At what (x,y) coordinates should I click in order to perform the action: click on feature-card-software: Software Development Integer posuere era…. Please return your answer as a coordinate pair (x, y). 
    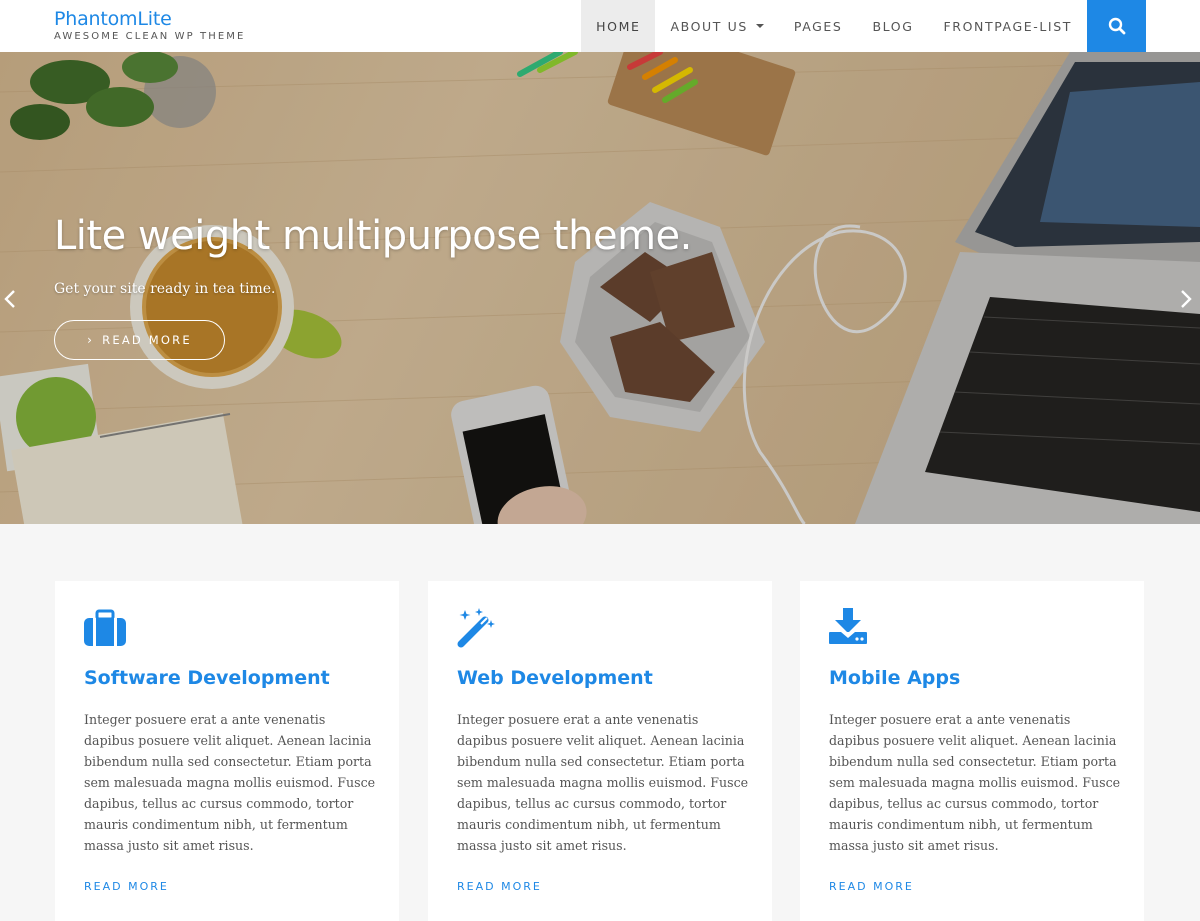
    Looking at the image, I should click on (227, 751).